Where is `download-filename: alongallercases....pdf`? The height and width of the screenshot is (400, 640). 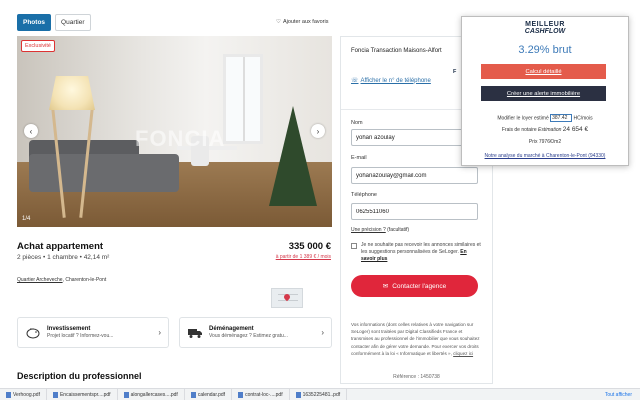
download-filename: alongallercases....pdf is located at coordinates (154, 394).